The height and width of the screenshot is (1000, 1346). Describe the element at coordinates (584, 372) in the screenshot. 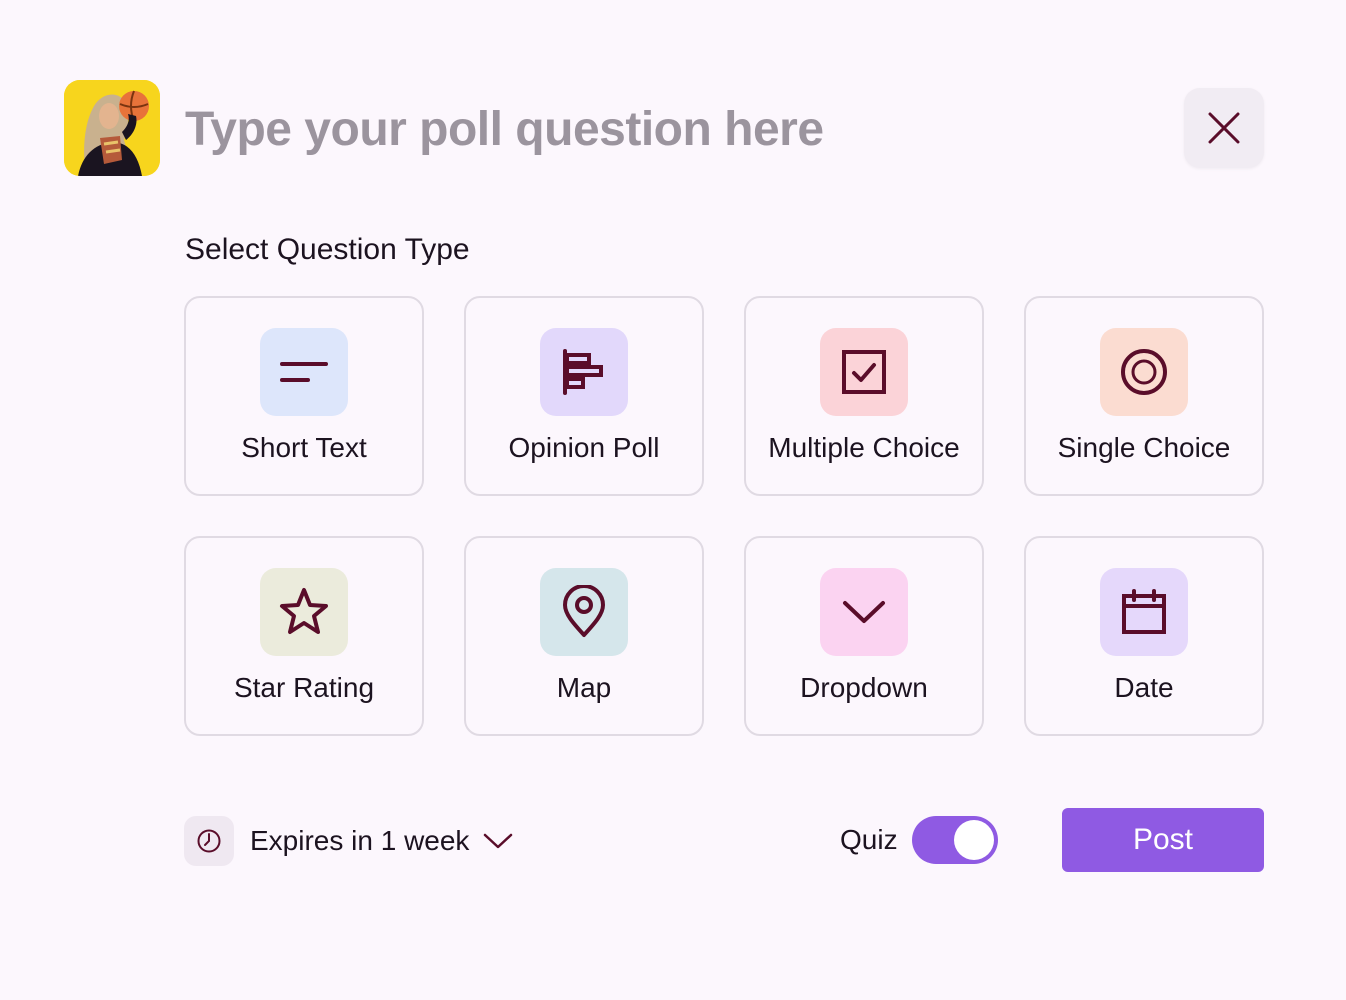

I see `bar-chart-icon` at that location.